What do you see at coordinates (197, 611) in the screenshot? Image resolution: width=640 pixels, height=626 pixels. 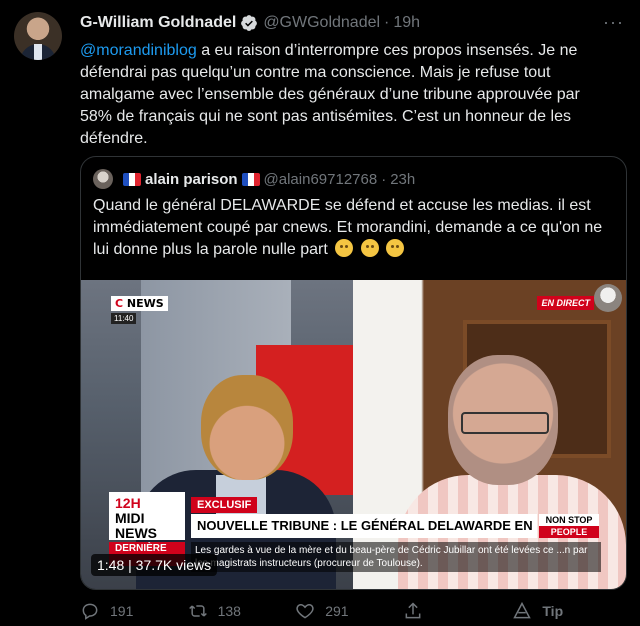 I see `retweet-icon` at bounding box center [197, 611].